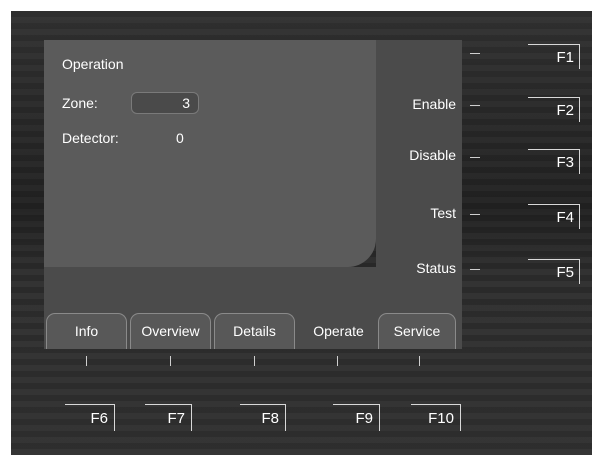 This screenshot has height=455, width=592. What do you see at coordinates (475, 105) in the screenshot?
I see `f2-dash` at bounding box center [475, 105].